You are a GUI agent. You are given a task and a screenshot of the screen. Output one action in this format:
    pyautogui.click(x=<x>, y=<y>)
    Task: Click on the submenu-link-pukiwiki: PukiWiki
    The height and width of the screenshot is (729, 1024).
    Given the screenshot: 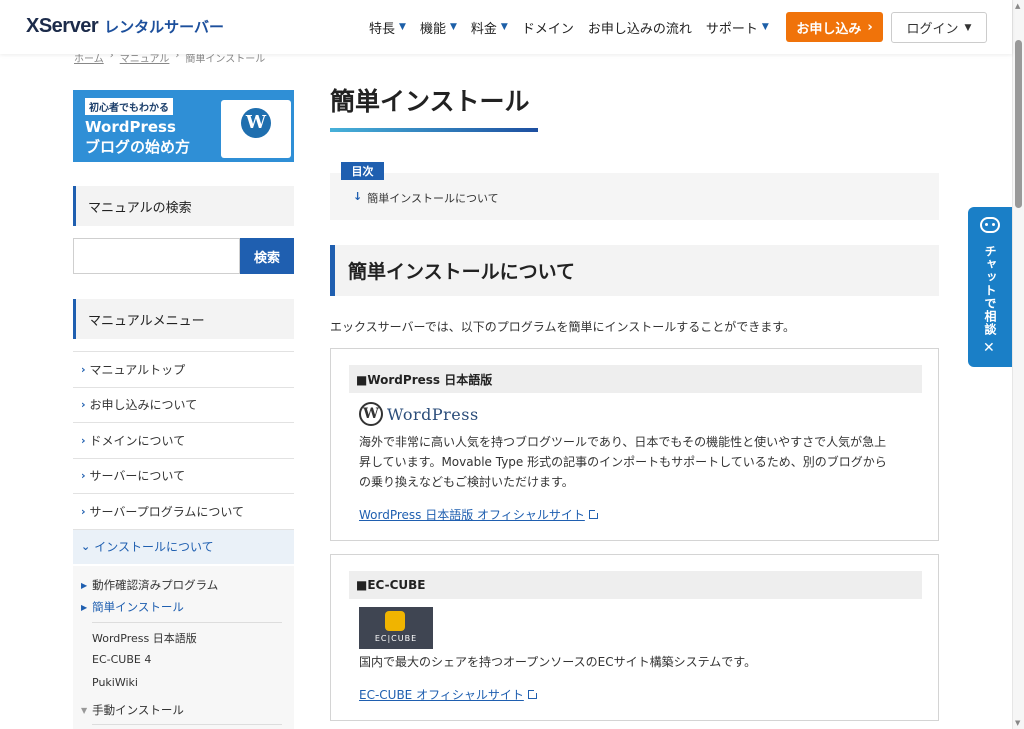 What is the action you would take?
    pyautogui.click(x=115, y=682)
    